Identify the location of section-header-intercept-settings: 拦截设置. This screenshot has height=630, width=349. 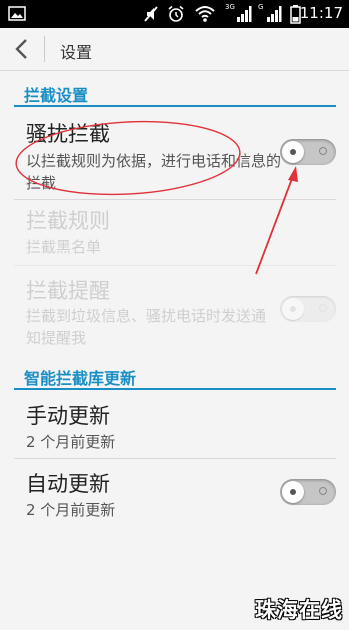
(56, 95).